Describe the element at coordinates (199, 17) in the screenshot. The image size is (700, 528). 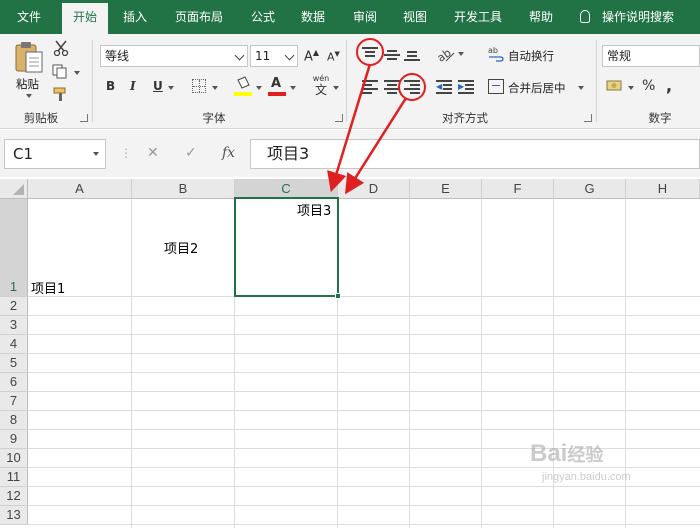
I see `tab-page-layout: 页面布局` at that location.